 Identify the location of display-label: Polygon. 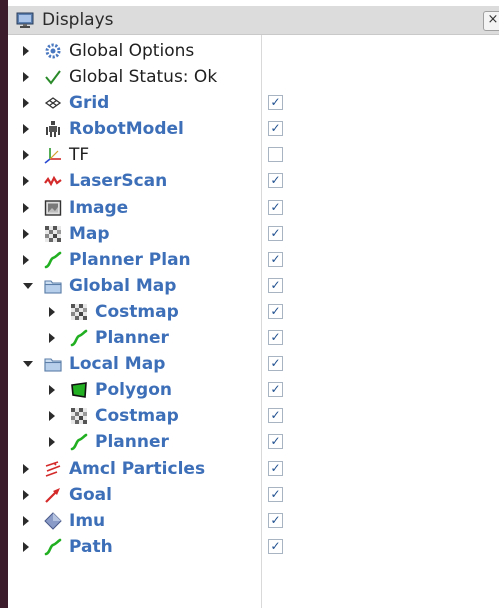
(133, 390).